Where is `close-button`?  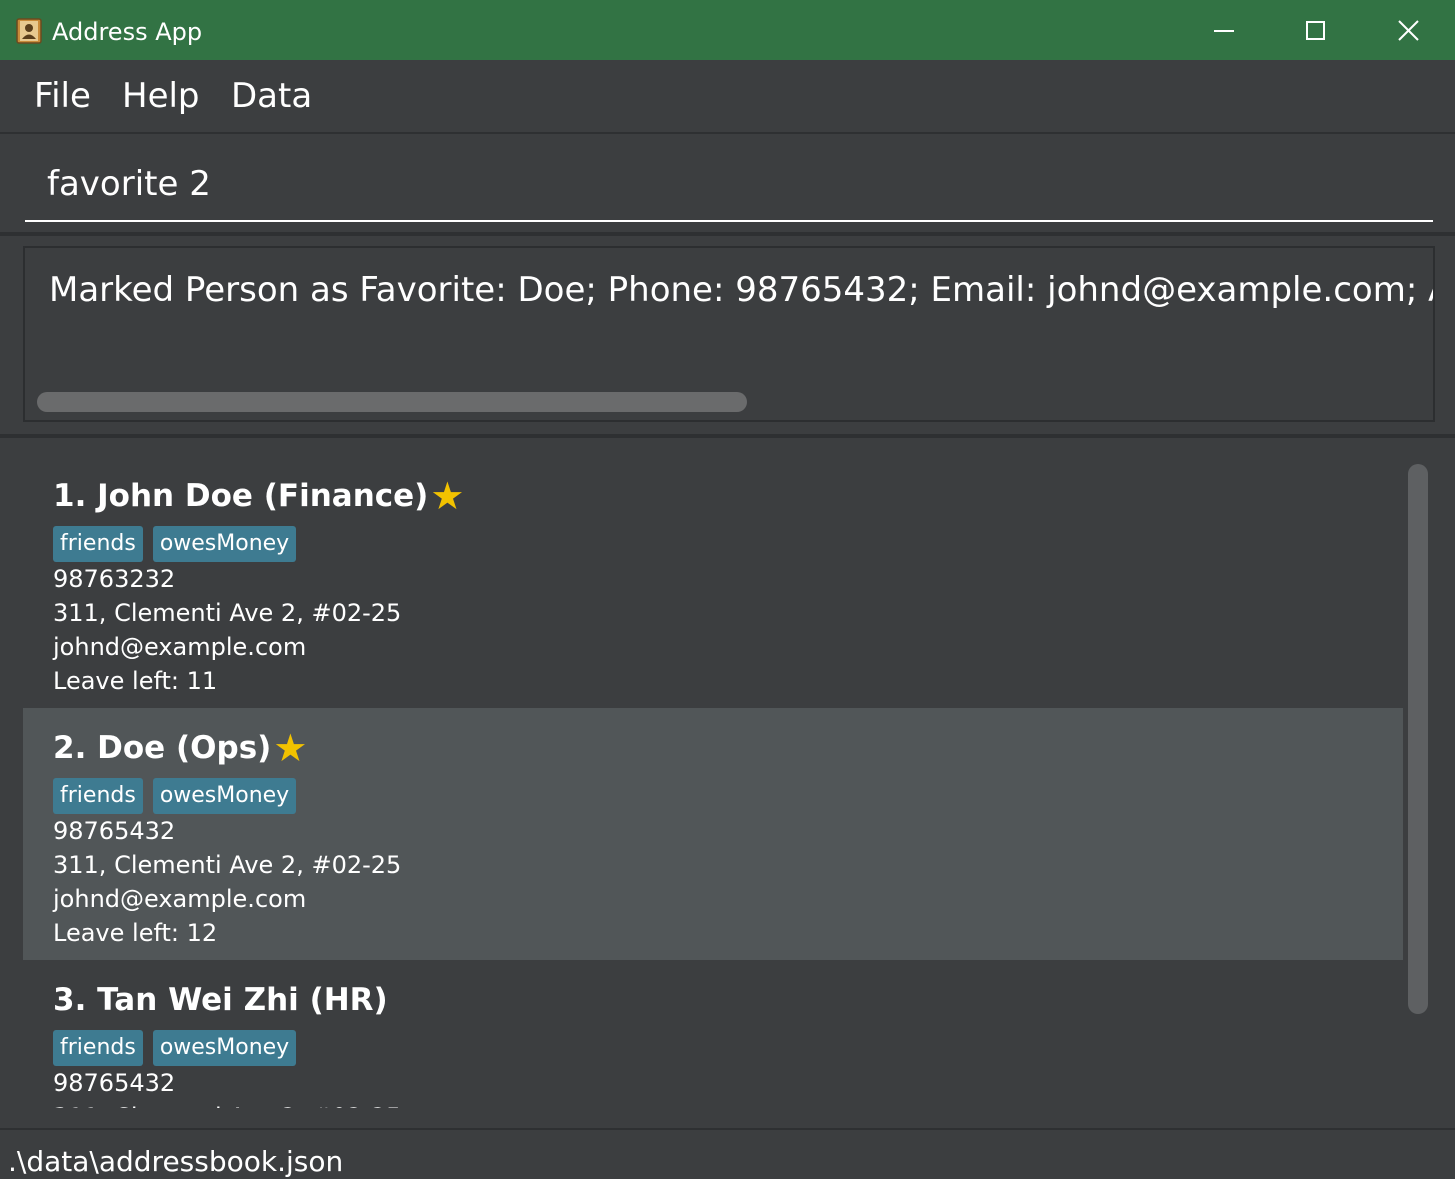
close-button is located at coordinates (1408, 30).